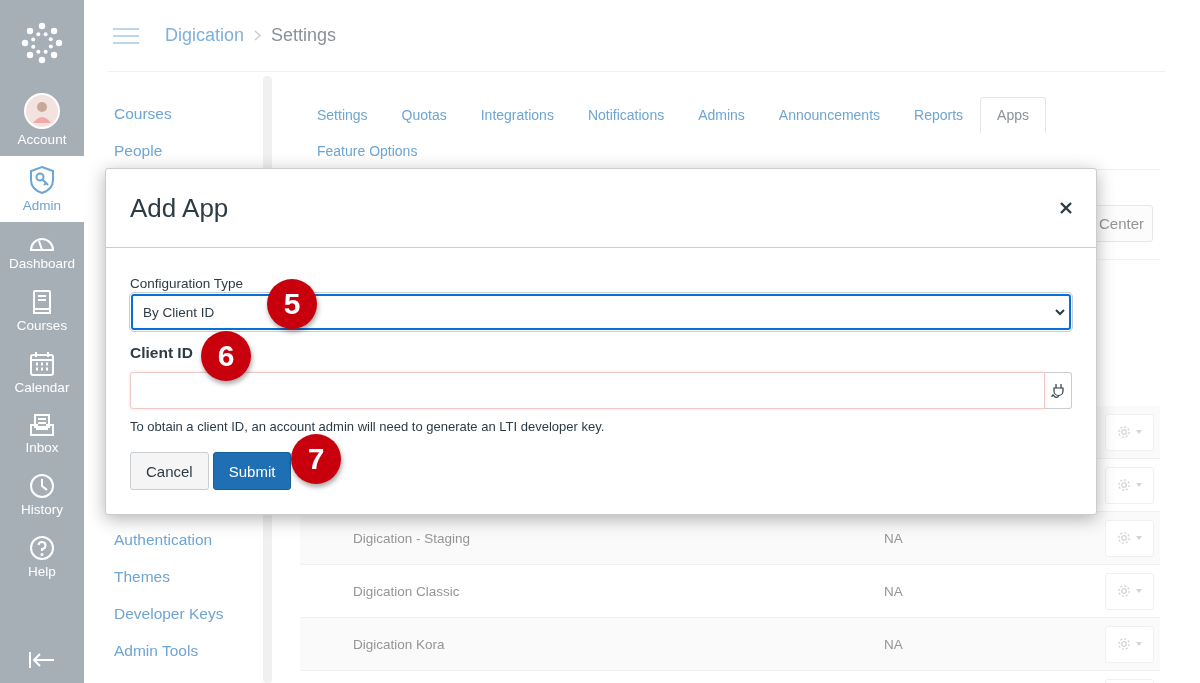 The height and width of the screenshot is (683, 1200). I want to click on dialog-title: Add App, so click(179, 208).